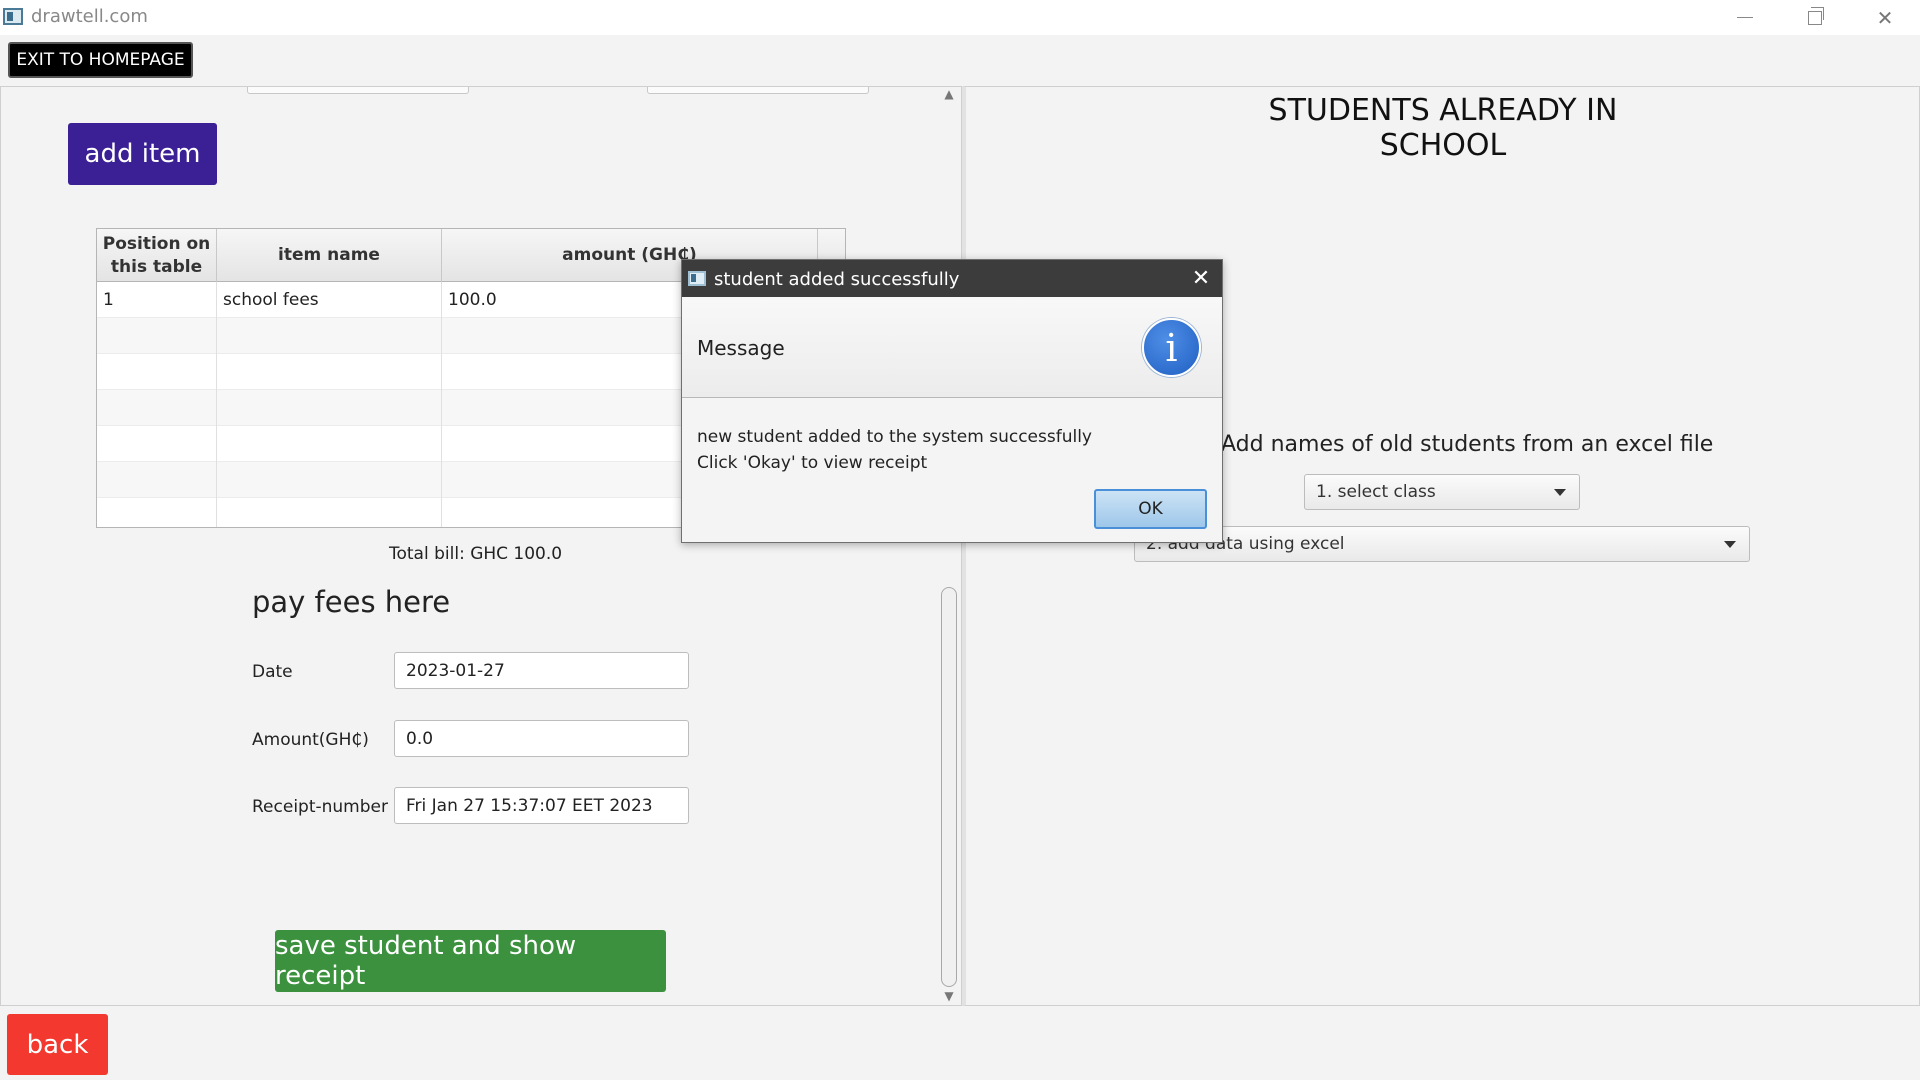 The width and height of the screenshot is (1920, 1080). I want to click on window-titlebar: drawtell.com ✕, so click(960, 17).